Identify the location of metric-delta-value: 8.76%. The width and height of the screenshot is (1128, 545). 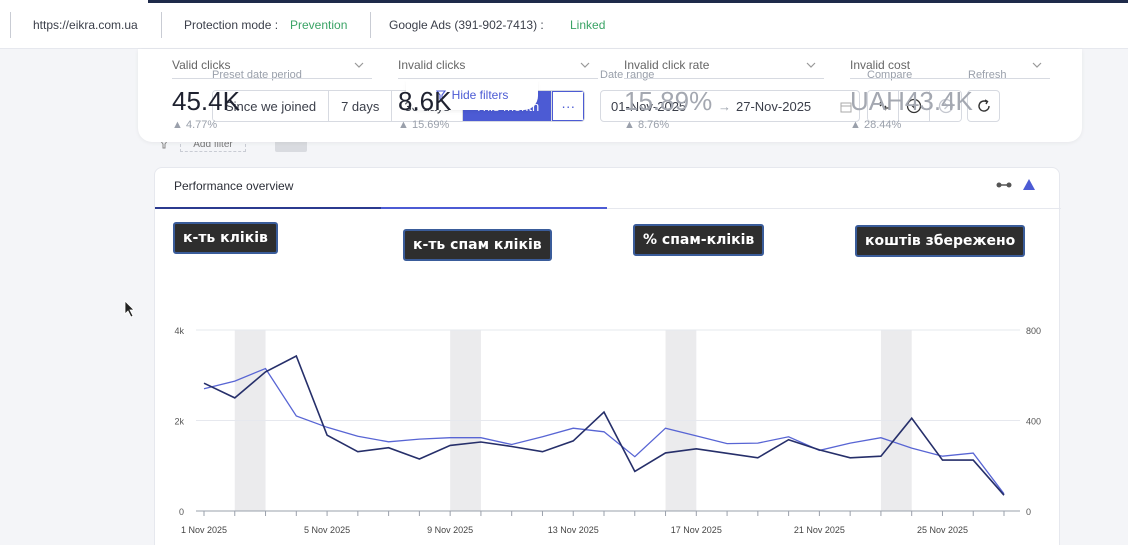
(653, 125).